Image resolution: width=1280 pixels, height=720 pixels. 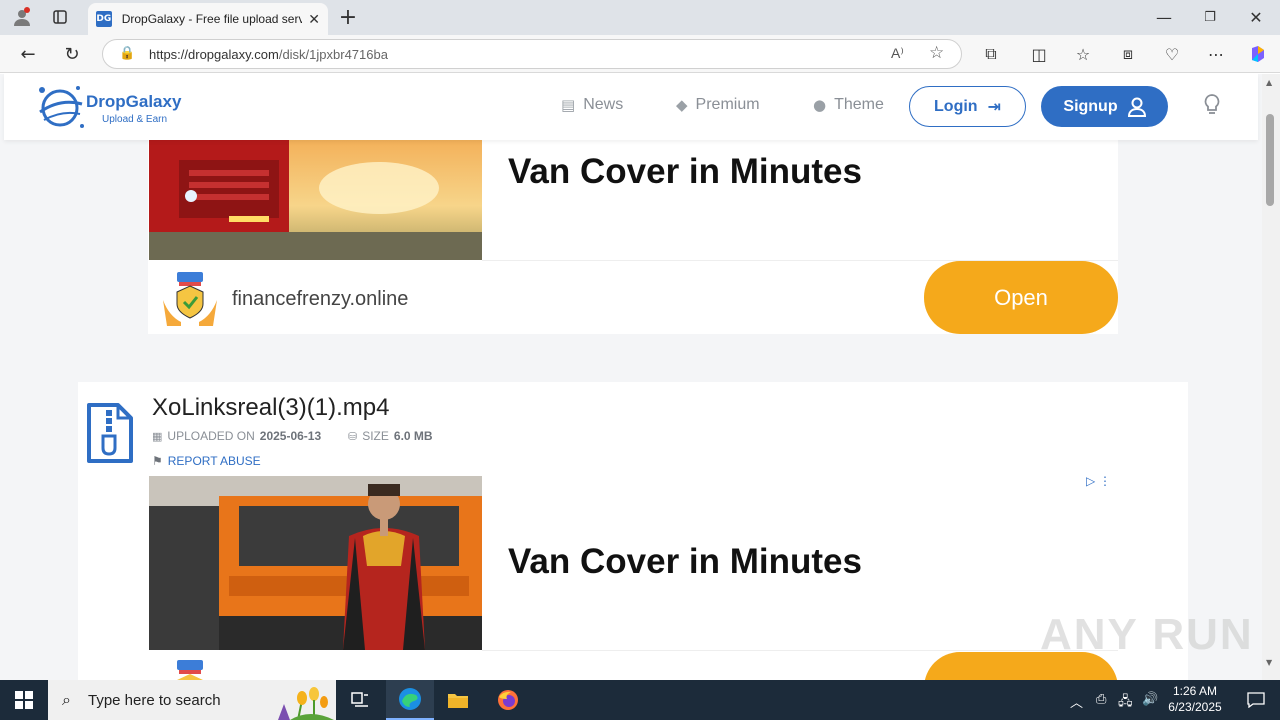 I want to click on logo-name: DropGalaxy, so click(x=134, y=101).